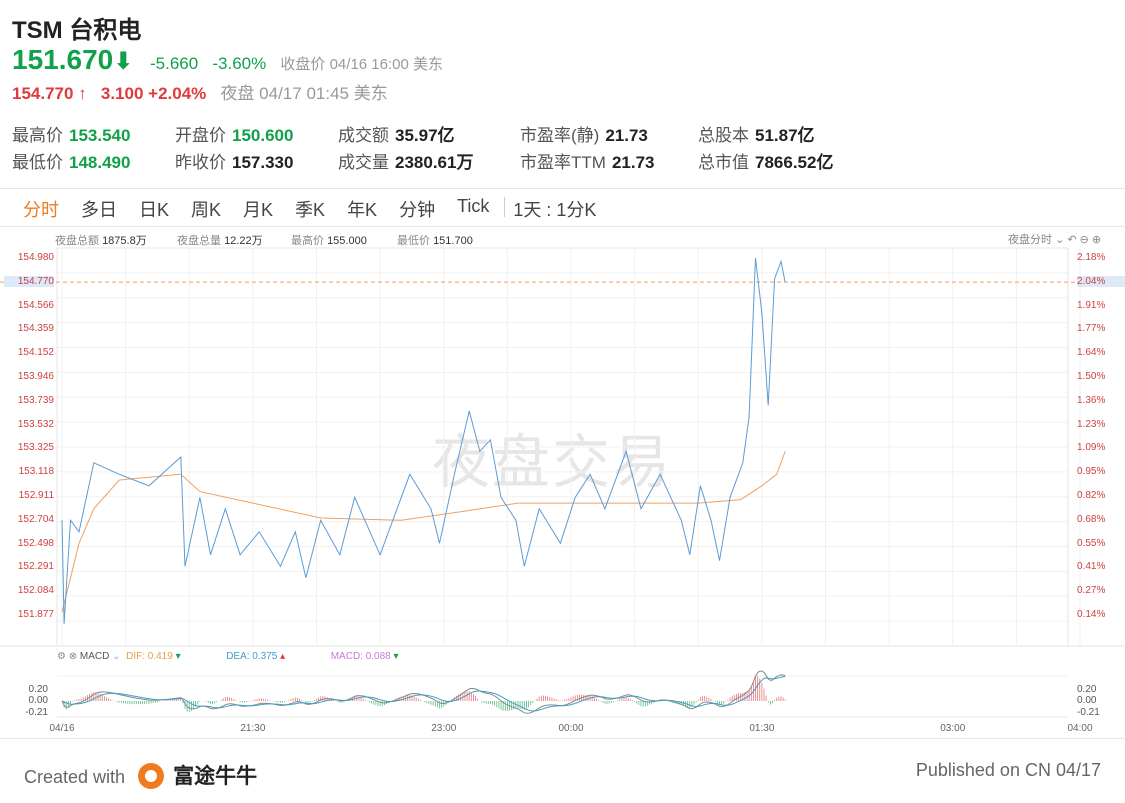  Describe the element at coordinates (35, 567) in the screenshot. I see `y-tick-left: 152.291` at that location.